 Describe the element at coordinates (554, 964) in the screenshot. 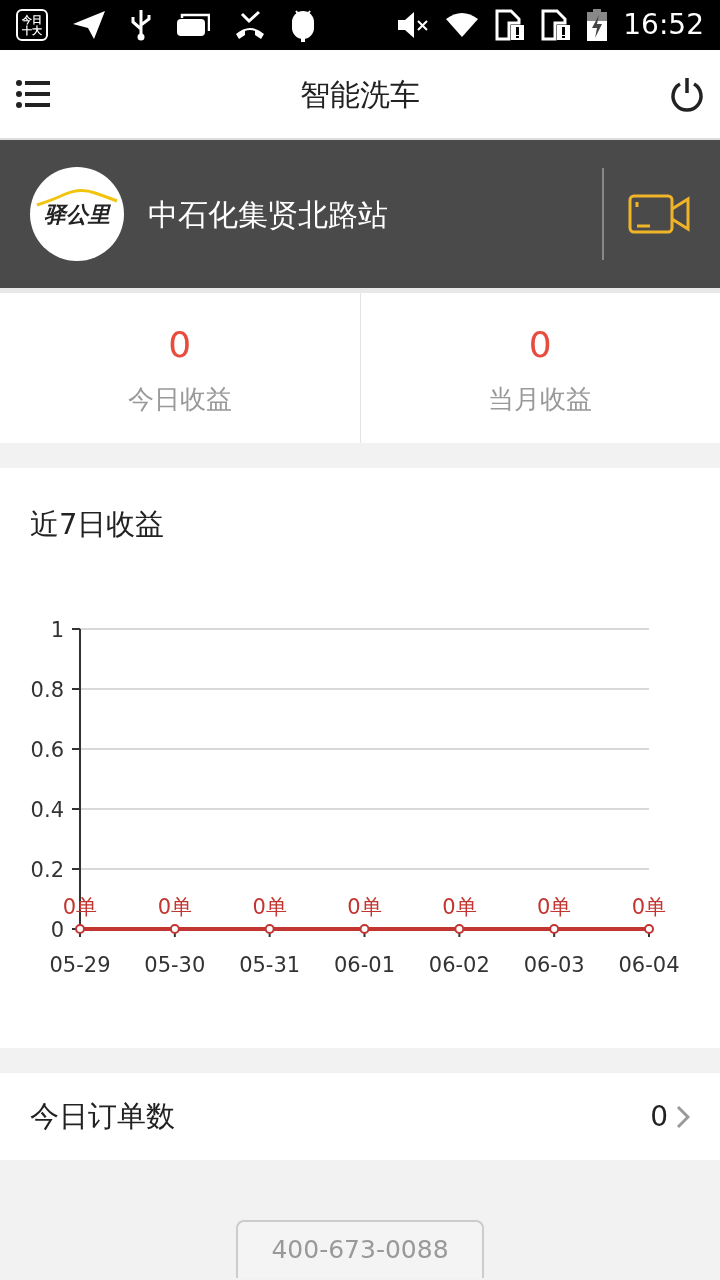

I see `axis-tick-label: 06-03` at that location.